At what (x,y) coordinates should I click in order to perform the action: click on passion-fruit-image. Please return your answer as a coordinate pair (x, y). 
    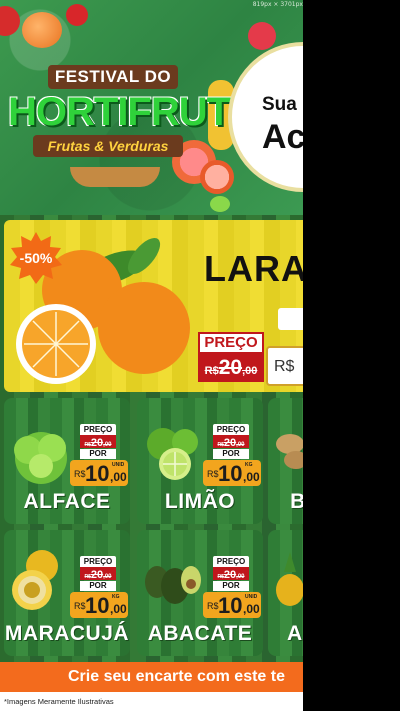
    Looking at the image, I should click on (35, 580).